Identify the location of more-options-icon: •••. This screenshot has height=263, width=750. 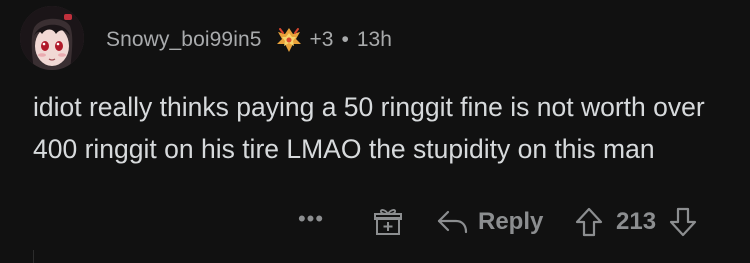
(311, 218).